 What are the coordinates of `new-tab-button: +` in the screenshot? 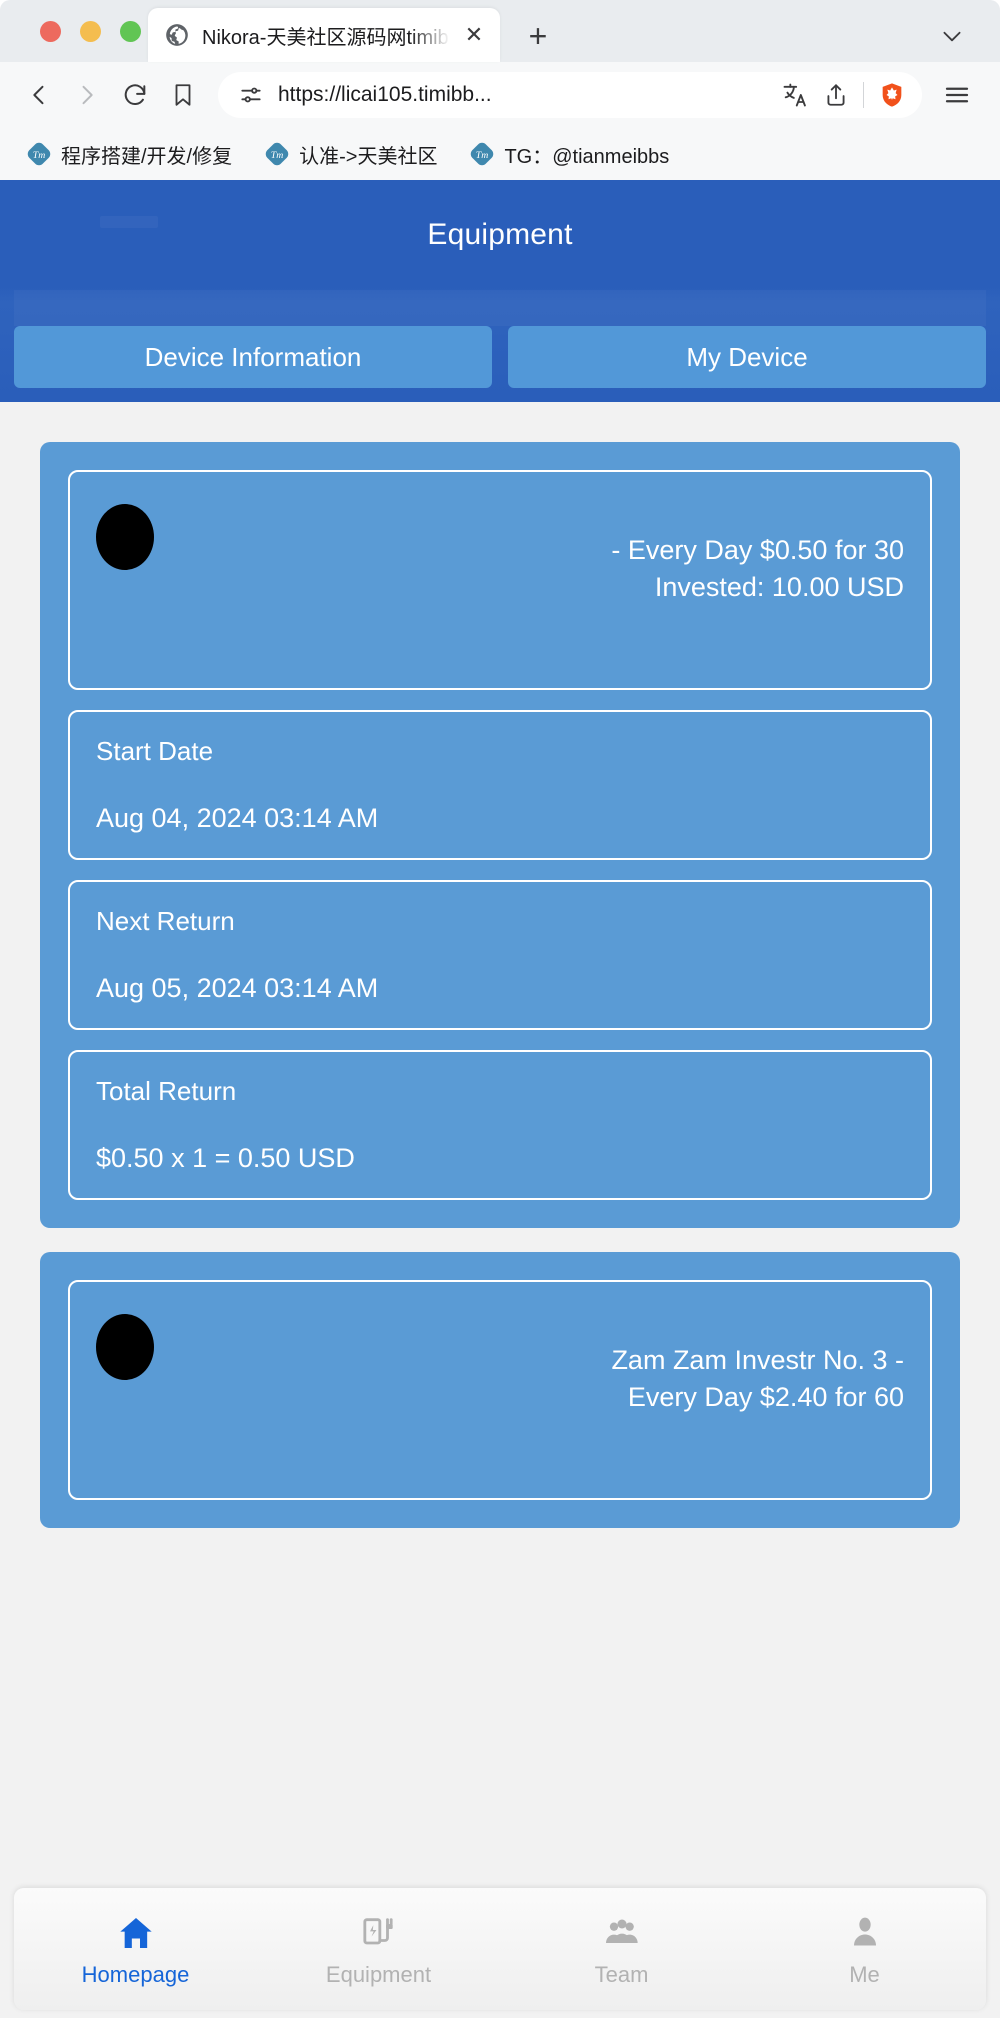 It's located at (538, 36).